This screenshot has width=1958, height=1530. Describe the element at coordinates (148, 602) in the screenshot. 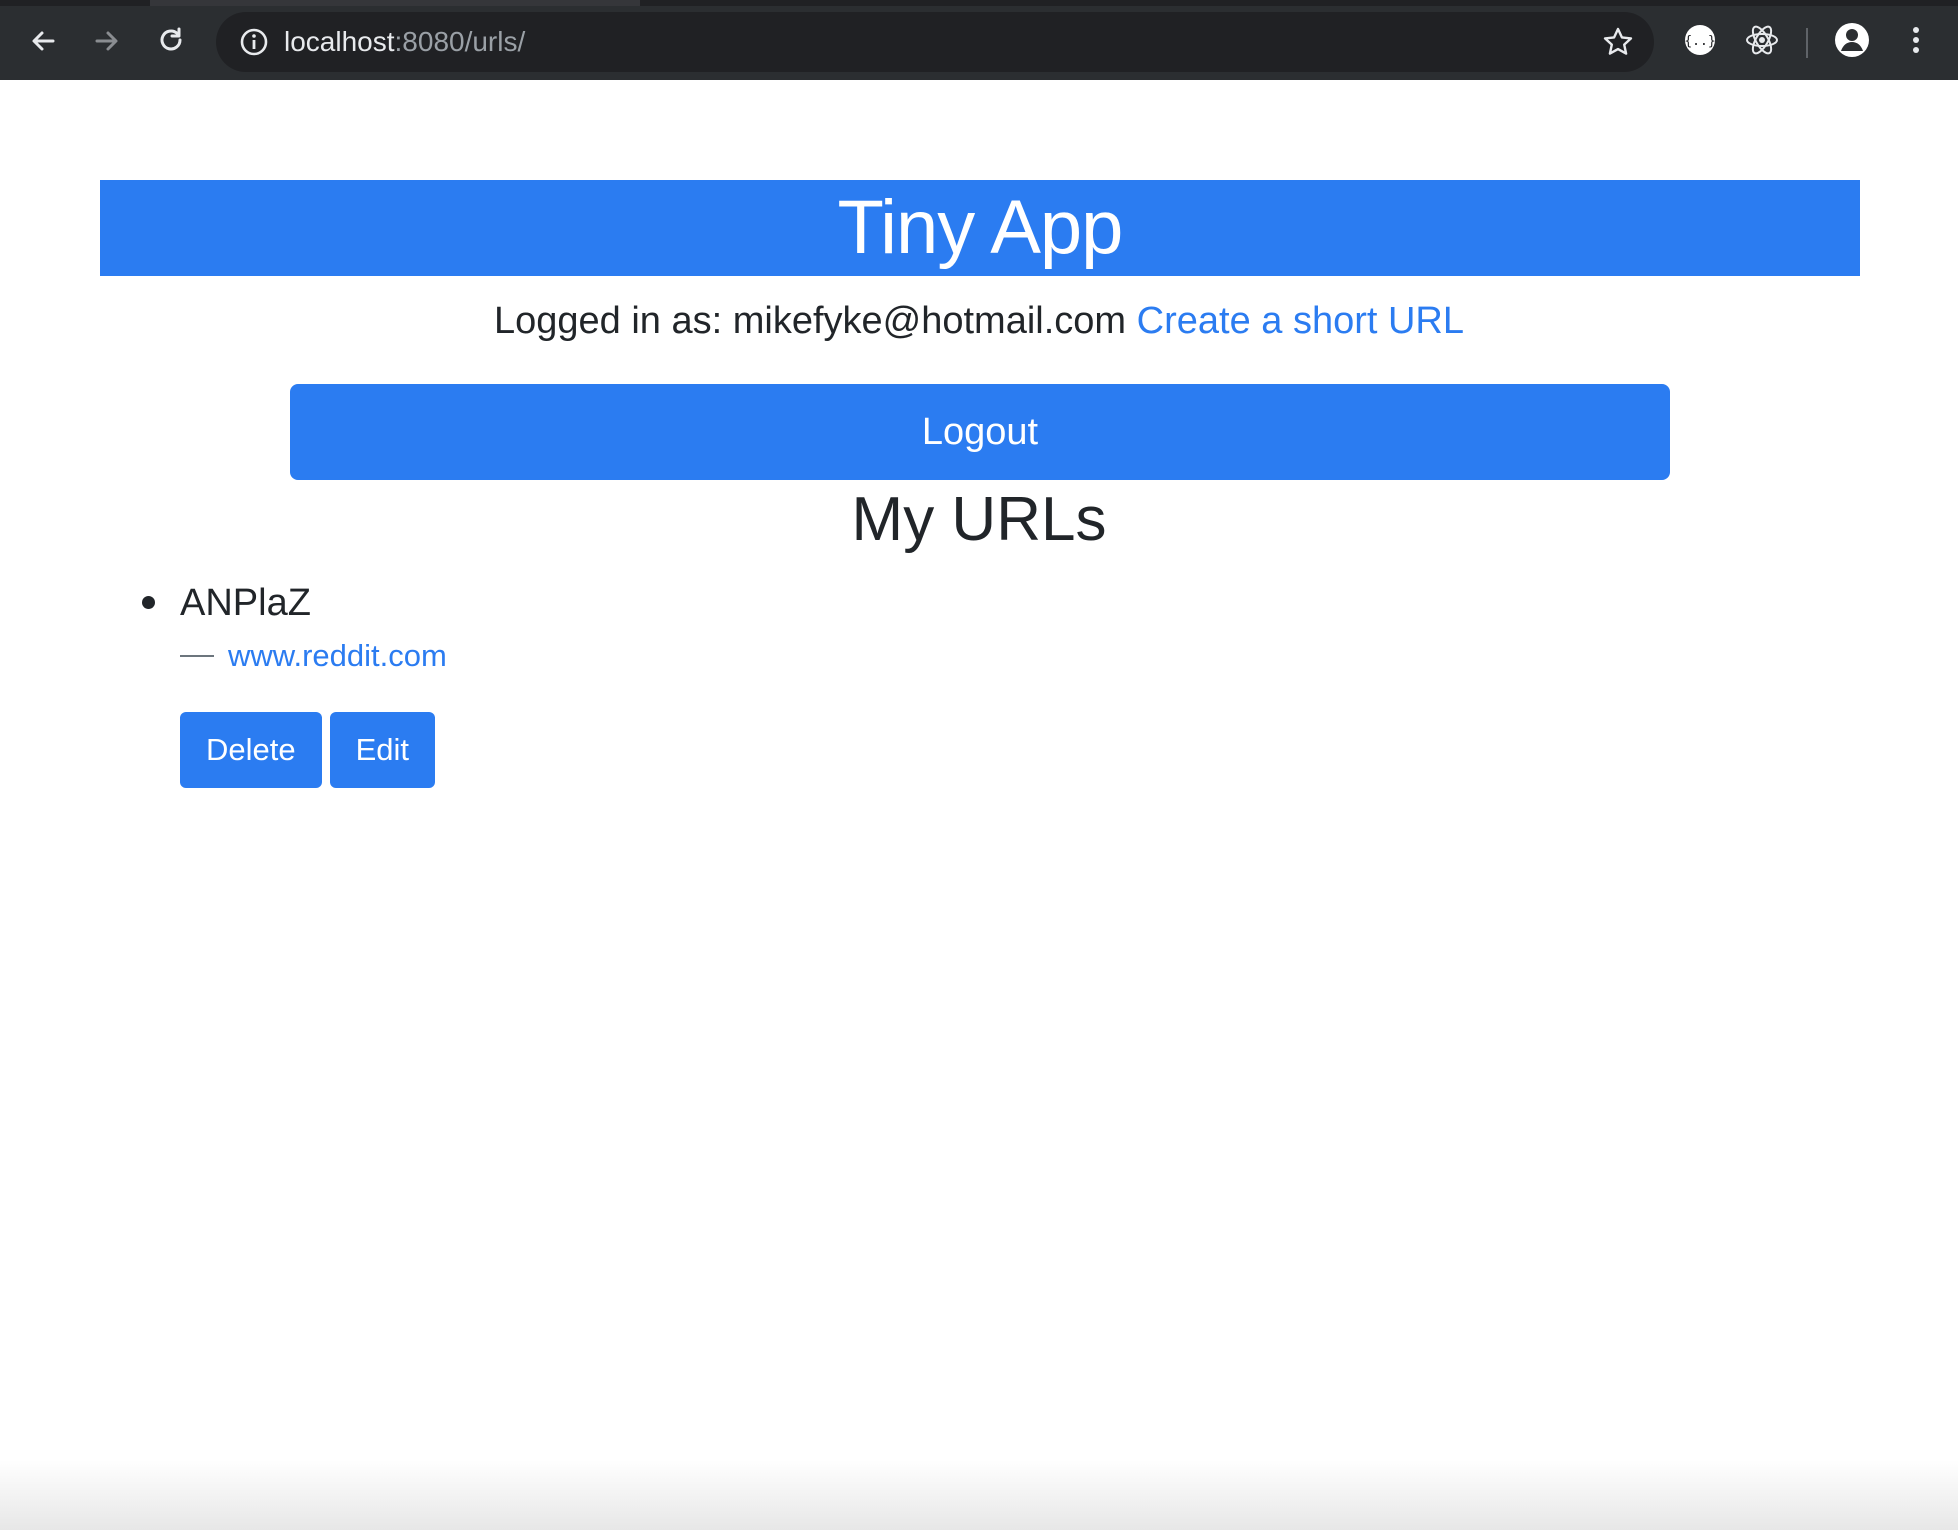

I see `bullet` at that location.